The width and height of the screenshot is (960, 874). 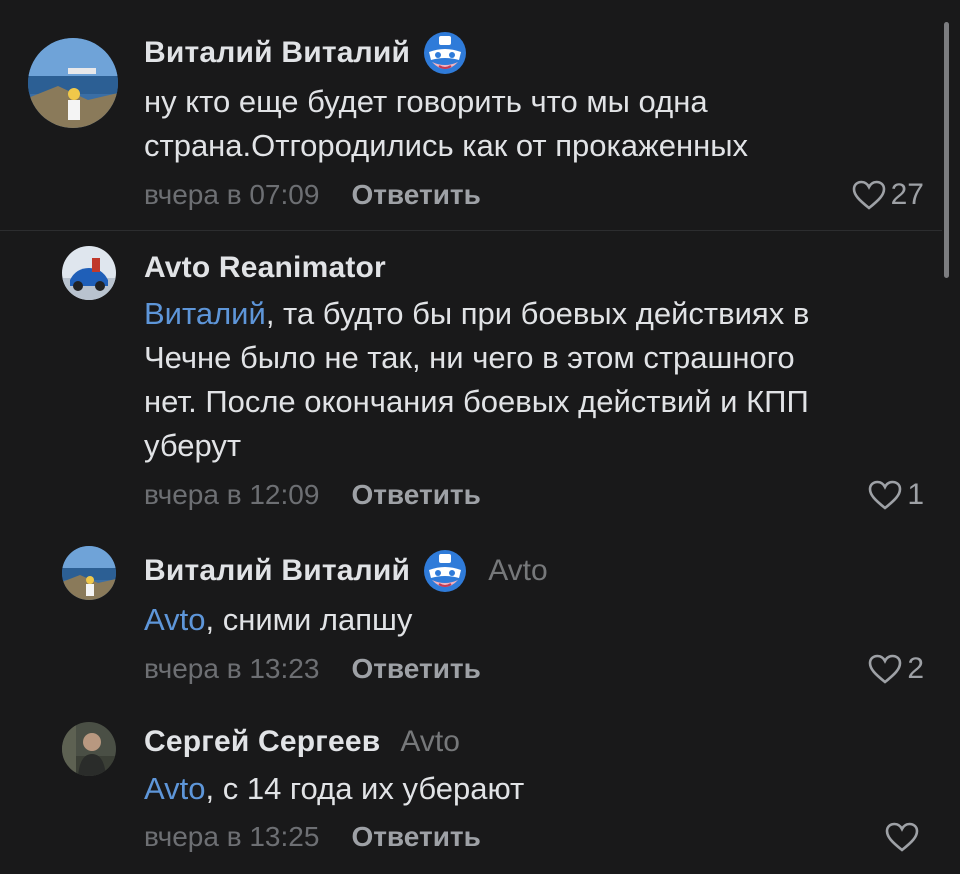 What do you see at coordinates (915, 668) in the screenshot?
I see `like-count: 2` at bounding box center [915, 668].